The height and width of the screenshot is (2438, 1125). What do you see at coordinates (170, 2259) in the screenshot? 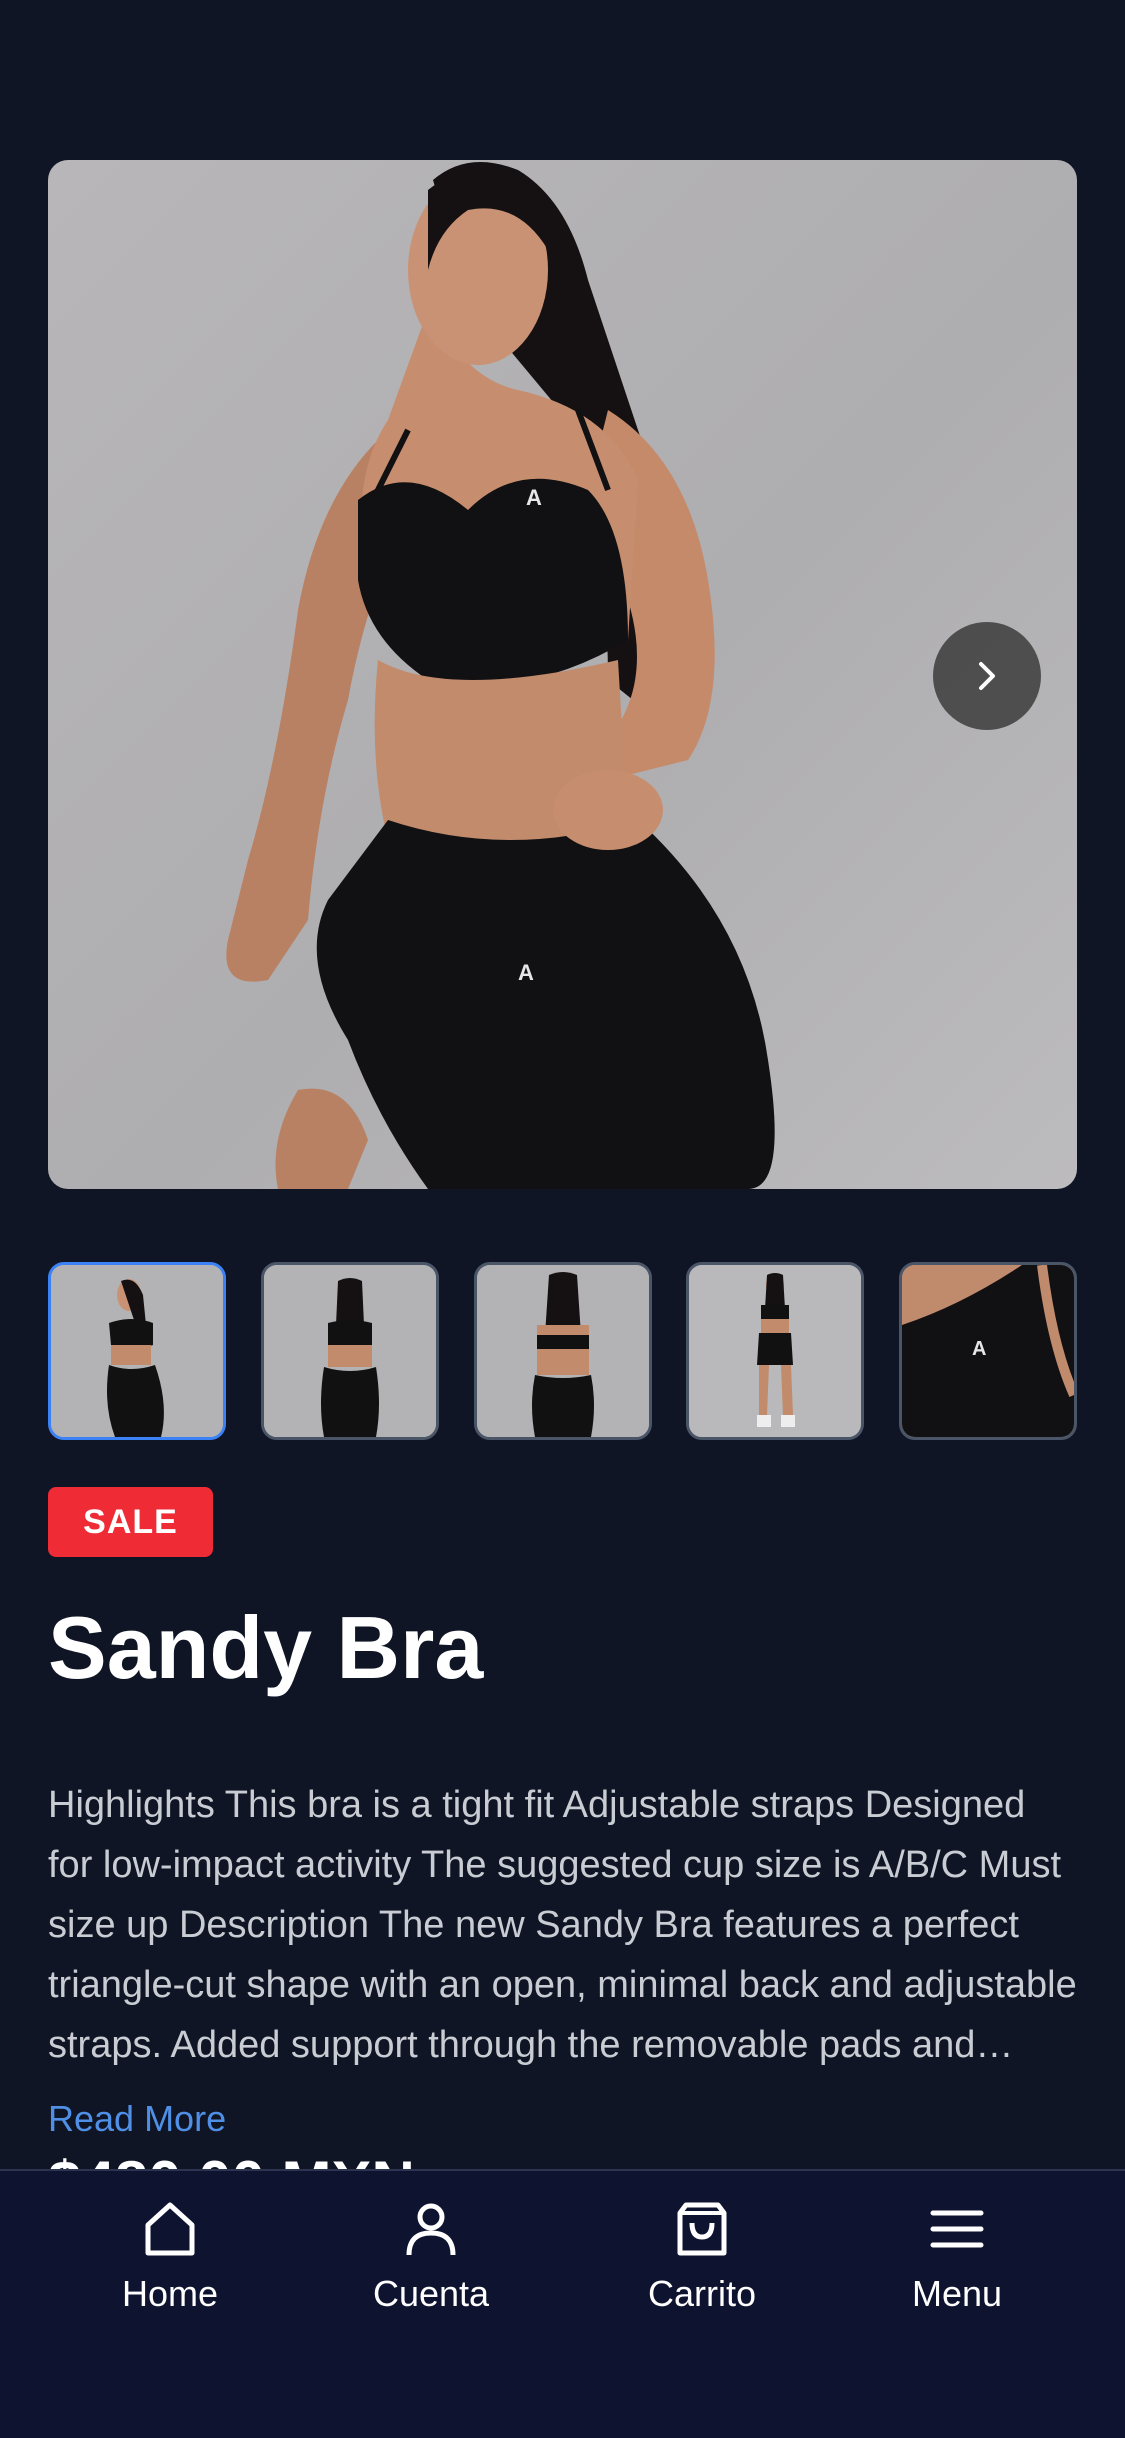
I see `nav-item-home: Home` at bounding box center [170, 2259].